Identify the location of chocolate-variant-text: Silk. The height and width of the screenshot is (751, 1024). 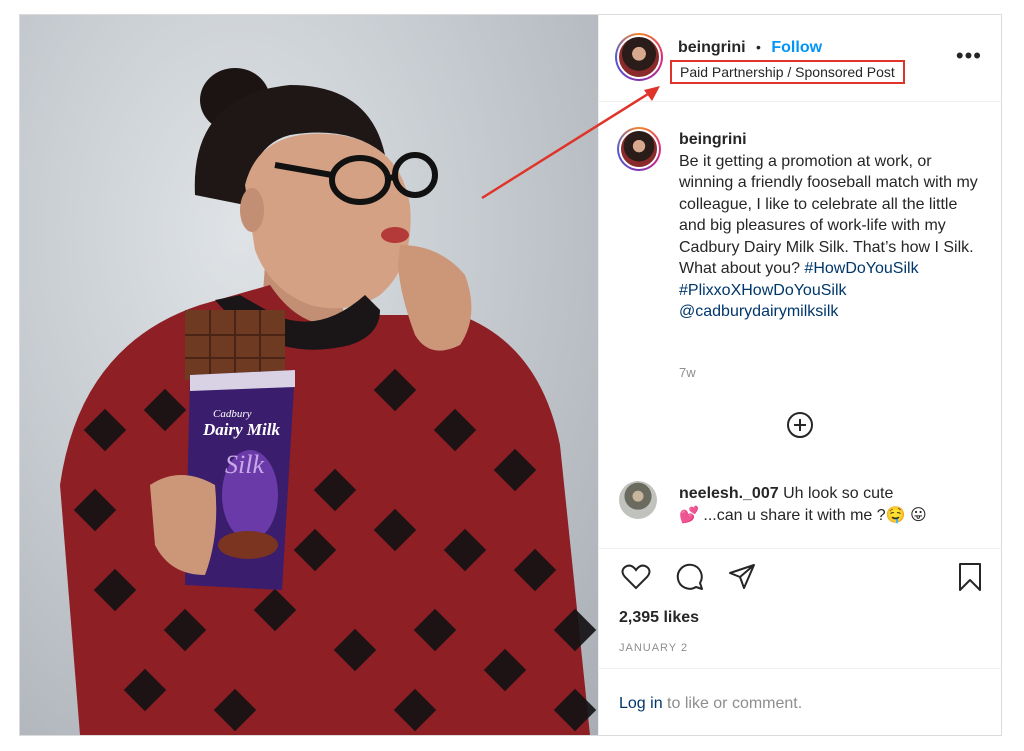
(244, 464).